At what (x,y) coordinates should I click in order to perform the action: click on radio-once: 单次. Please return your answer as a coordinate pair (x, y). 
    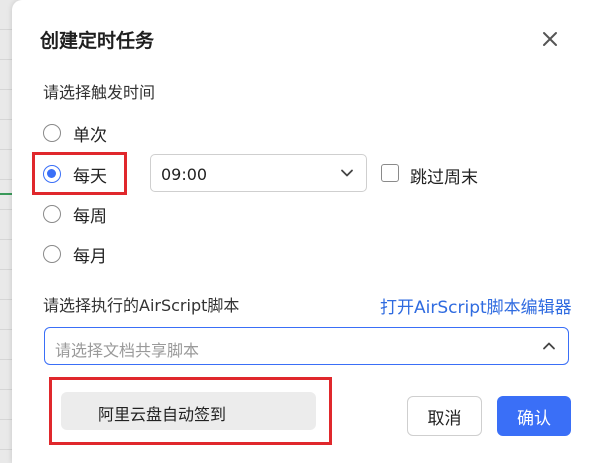
    Looking at the image, I should click on (75, 133).